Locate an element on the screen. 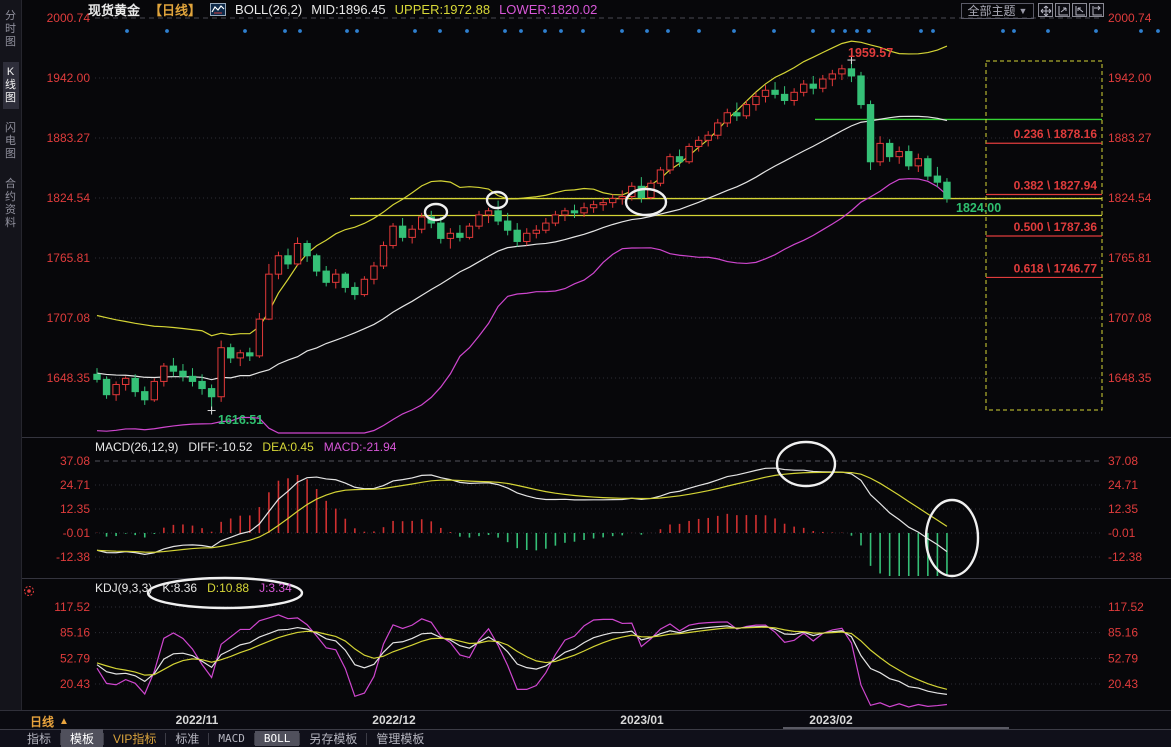 This screenshot has height=747, width=1171. boll-mid-value: MID:1896.45 is located at coordinates (348, 9).